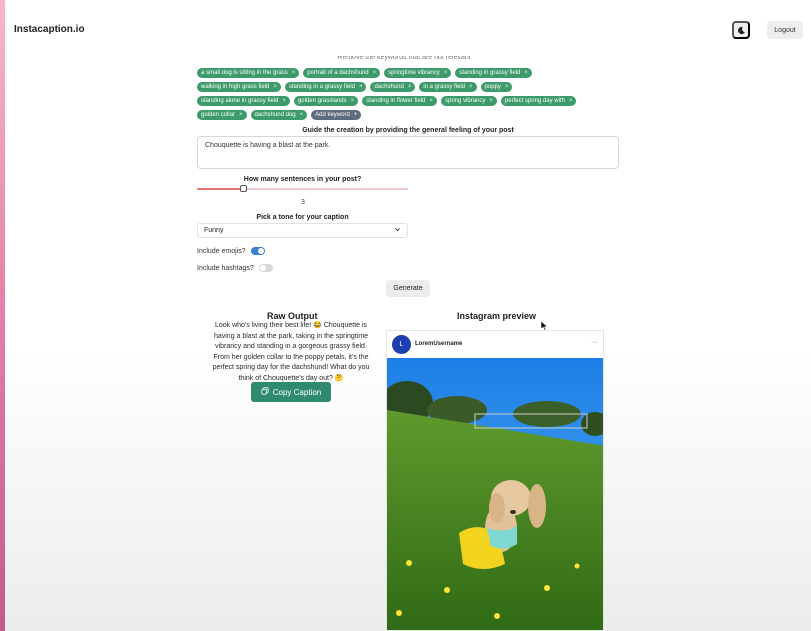 The height and width of the screenshot is (631, 811). I want to click on more-icon: ···, so click(594, 342).